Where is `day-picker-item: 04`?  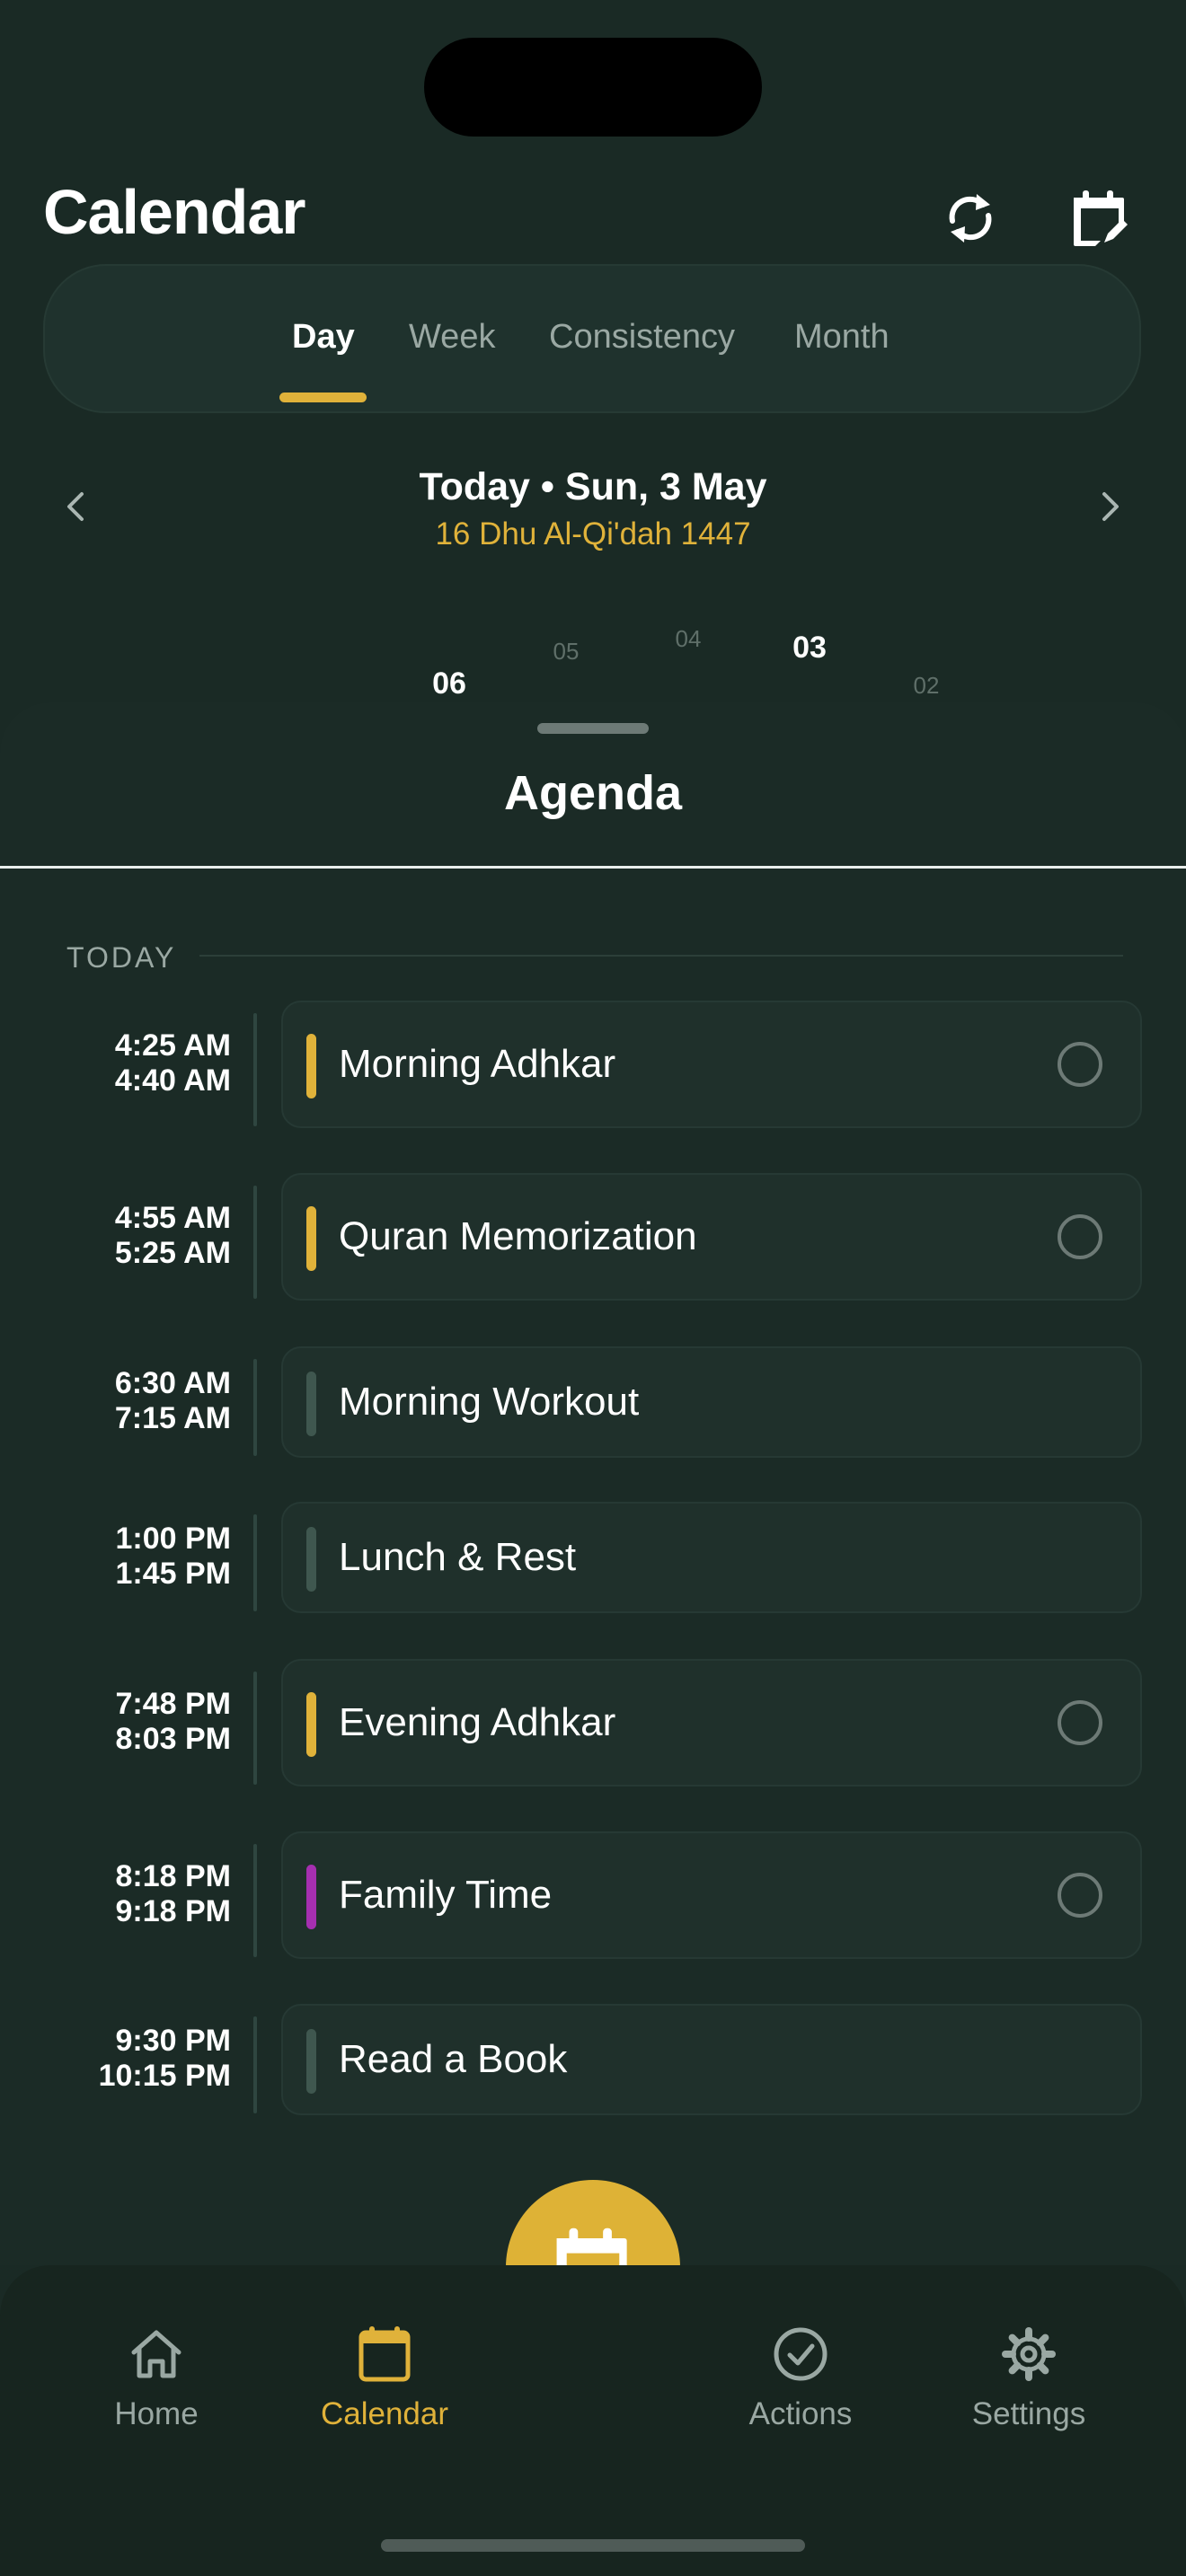
day-picker-item: 04 is located at coordinates (688, 638).